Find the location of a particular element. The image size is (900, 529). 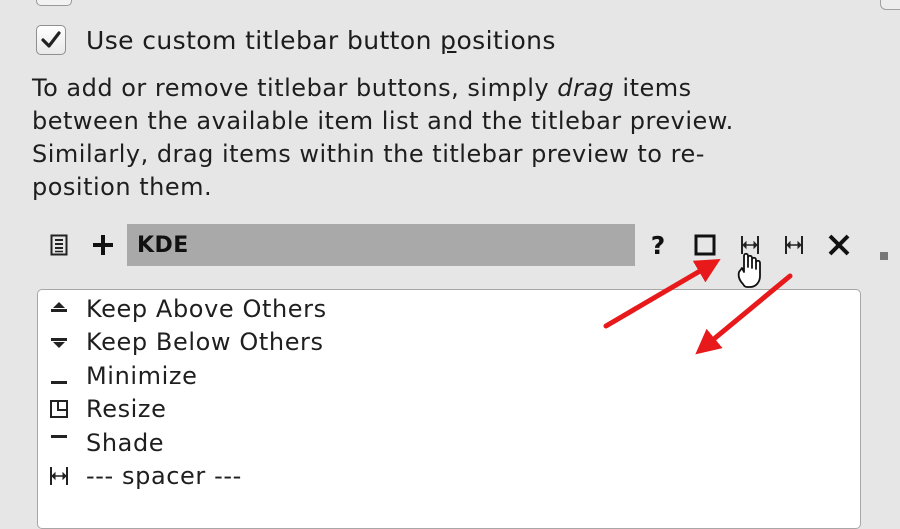

list-item-resize: Resize is located at coordinates (106, 409).